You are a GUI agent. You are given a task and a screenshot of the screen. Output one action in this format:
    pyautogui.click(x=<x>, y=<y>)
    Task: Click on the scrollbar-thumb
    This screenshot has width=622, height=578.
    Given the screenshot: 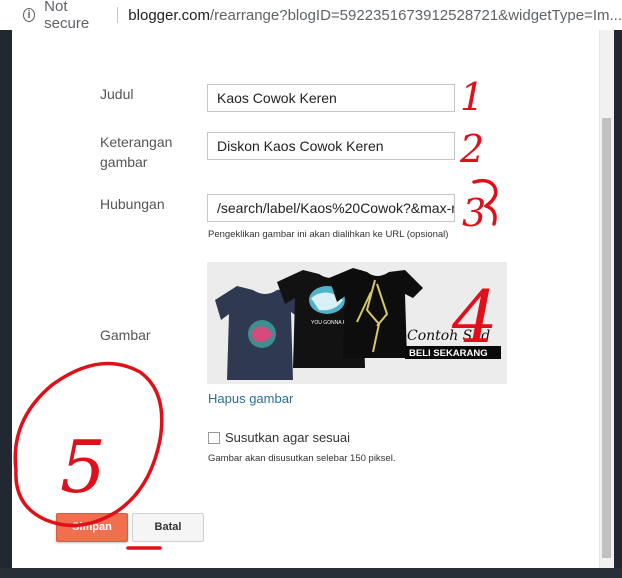 What is the action you would take?
    pyautogui.click(x=606, y=338)
    